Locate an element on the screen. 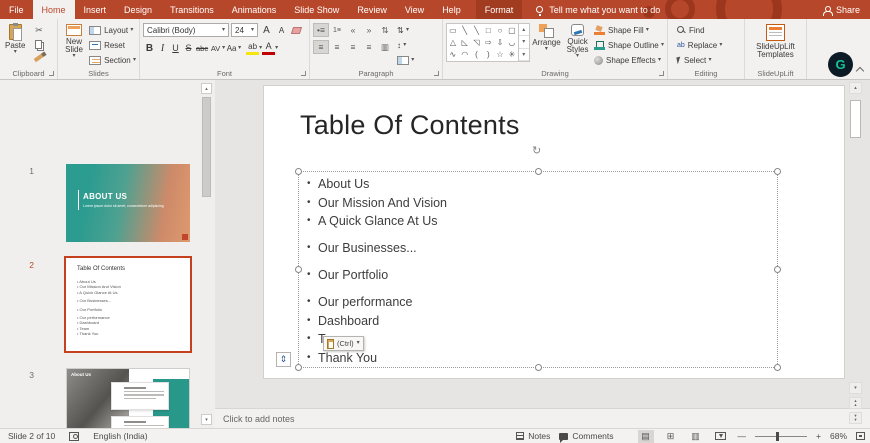 The height and width of the screenshot is (443, 870). zoom-in-button: + is located at coordinates (818, 436).